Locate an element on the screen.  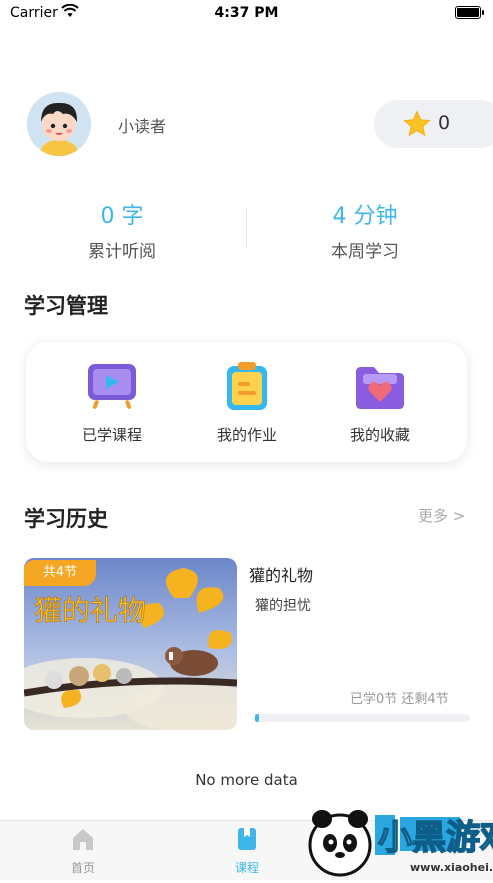
favorites-folder-icon is located at coordinates (380, 388).